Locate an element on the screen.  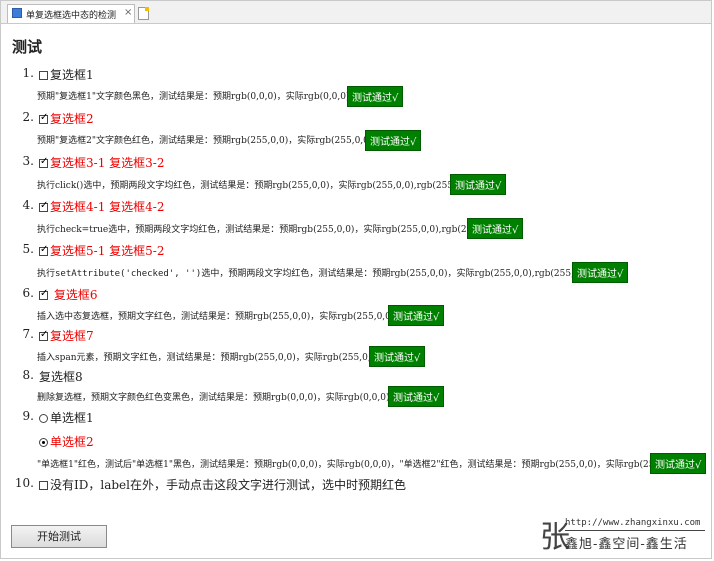
checkbox-label: 复选框8 is located at coordinates (61, 376).